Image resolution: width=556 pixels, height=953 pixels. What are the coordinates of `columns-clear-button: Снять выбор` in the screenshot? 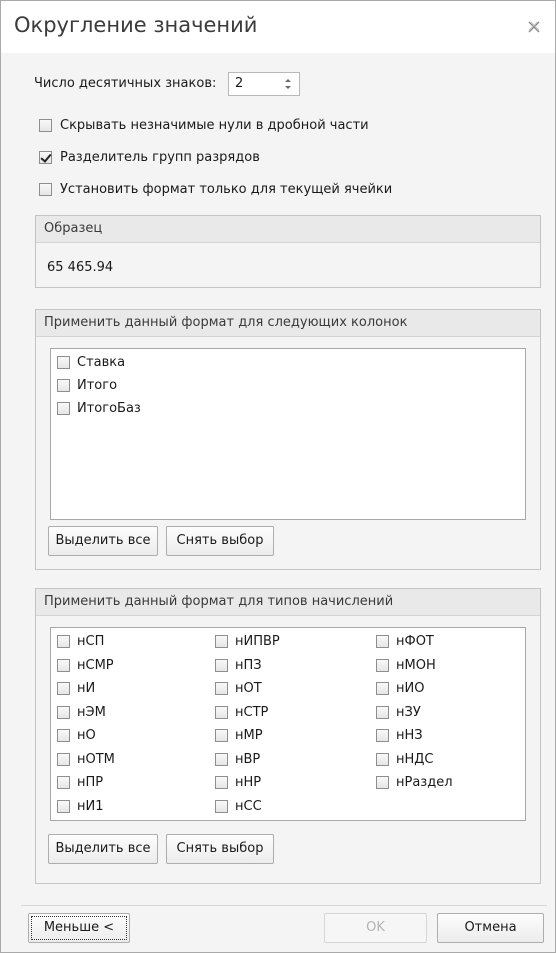 It's located at (220, 541).